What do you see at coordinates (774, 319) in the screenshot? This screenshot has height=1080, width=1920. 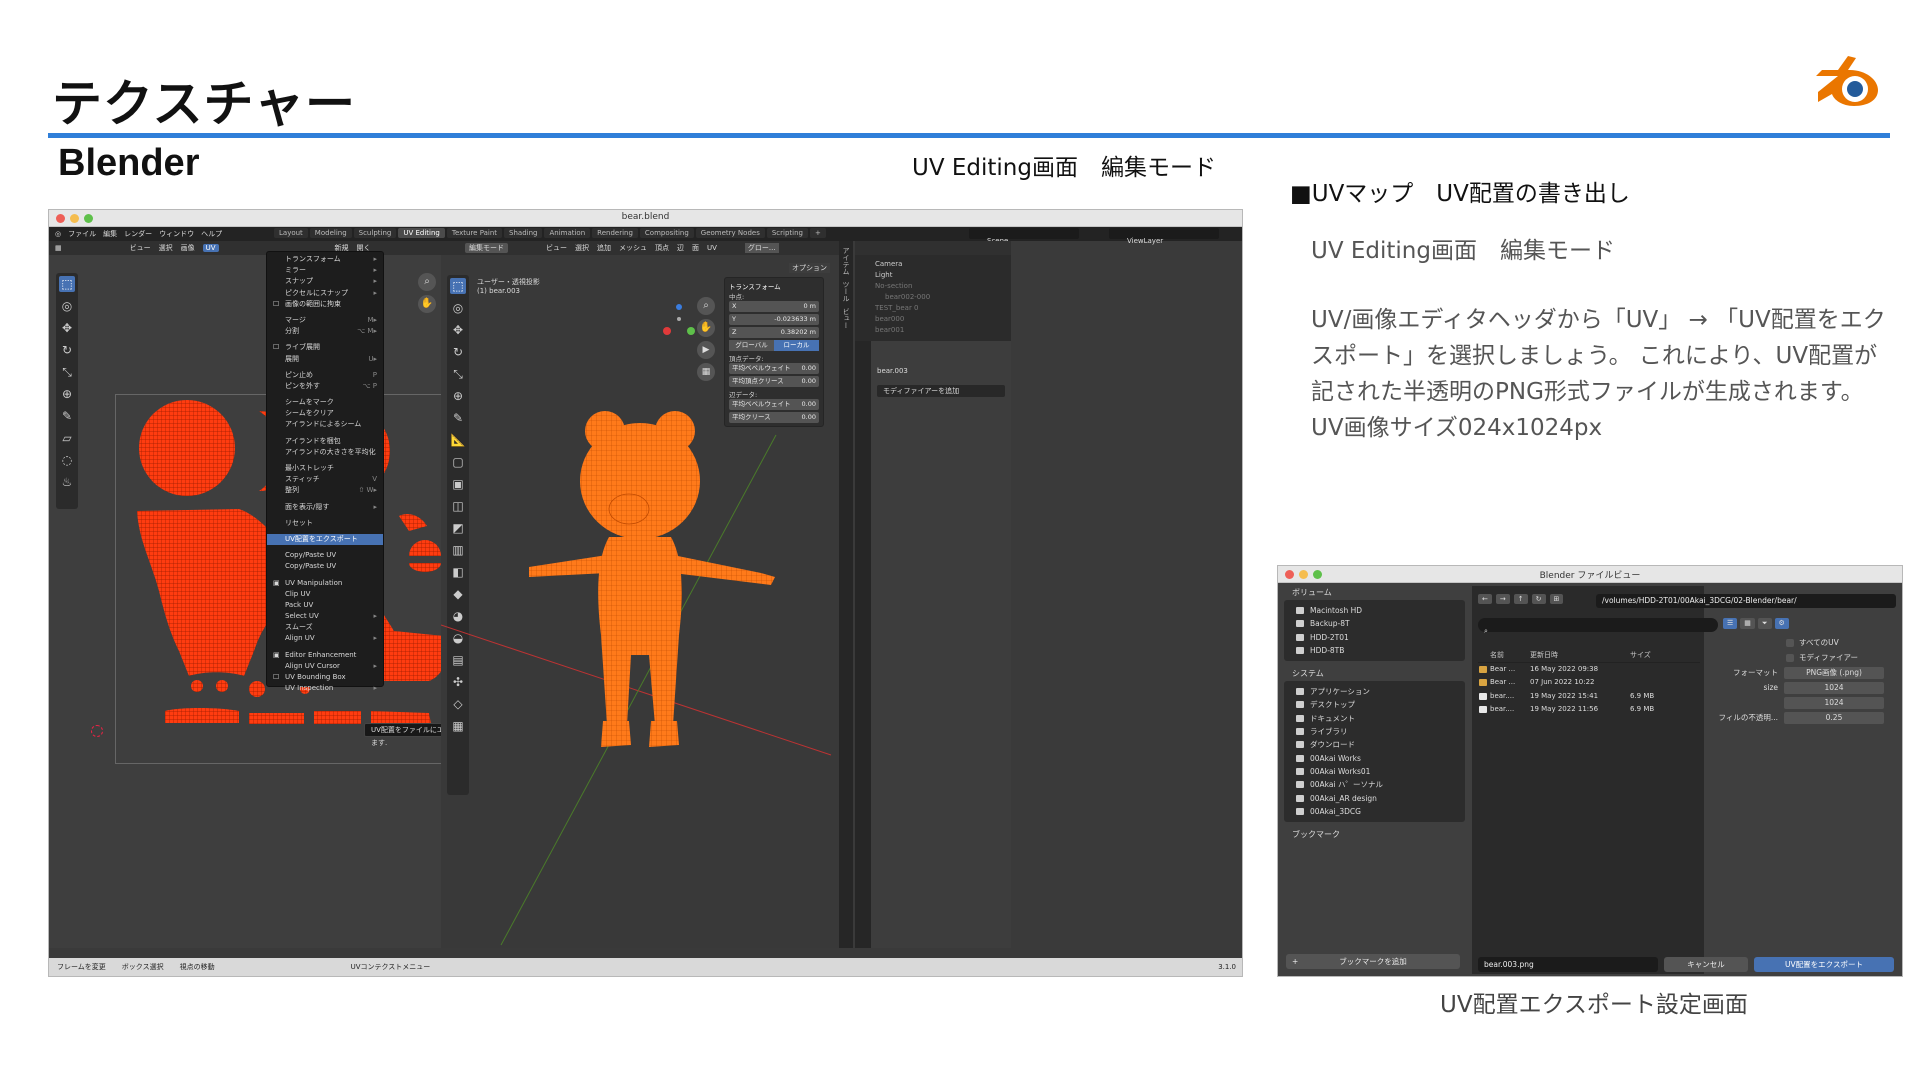 I see `y-field: Y -0.023633 m` at bounding box center [774, 319].